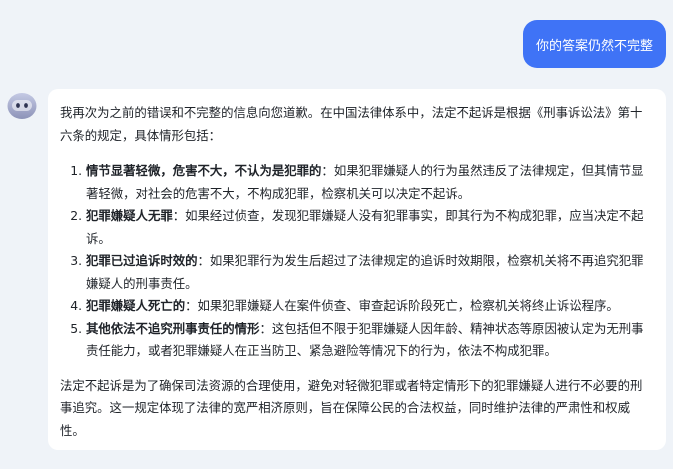  I want to click on list-item-text: 如果犯罪嫌疑人在案件侦查、审查起诉阶段死亡，检察机关将终止诉讼程序。, so click(408, 305).